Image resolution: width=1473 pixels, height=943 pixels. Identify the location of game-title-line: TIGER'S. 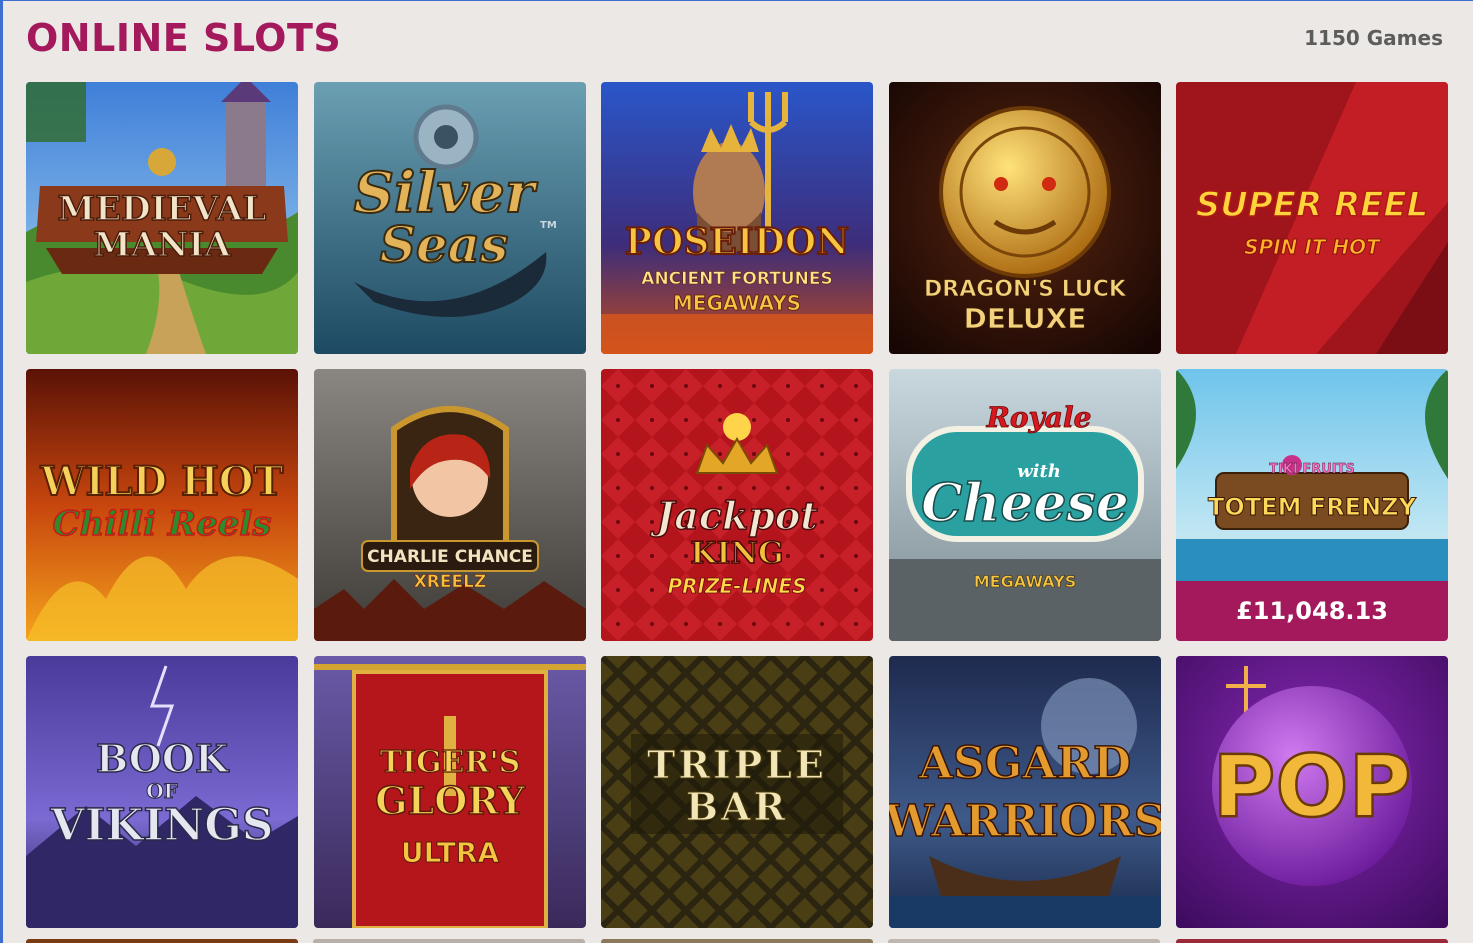
(449, 762).